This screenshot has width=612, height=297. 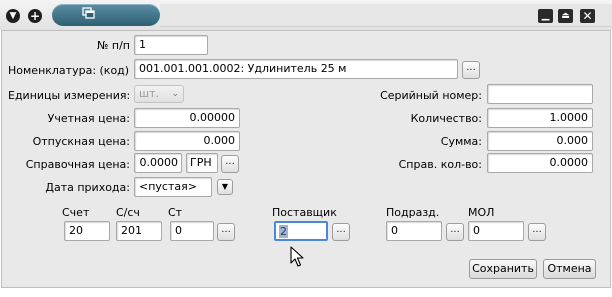 What do you see at coordinates (297, 256) in the screenshot?
I see `mouse-cursor-icon` at bounding box center [297, 256].